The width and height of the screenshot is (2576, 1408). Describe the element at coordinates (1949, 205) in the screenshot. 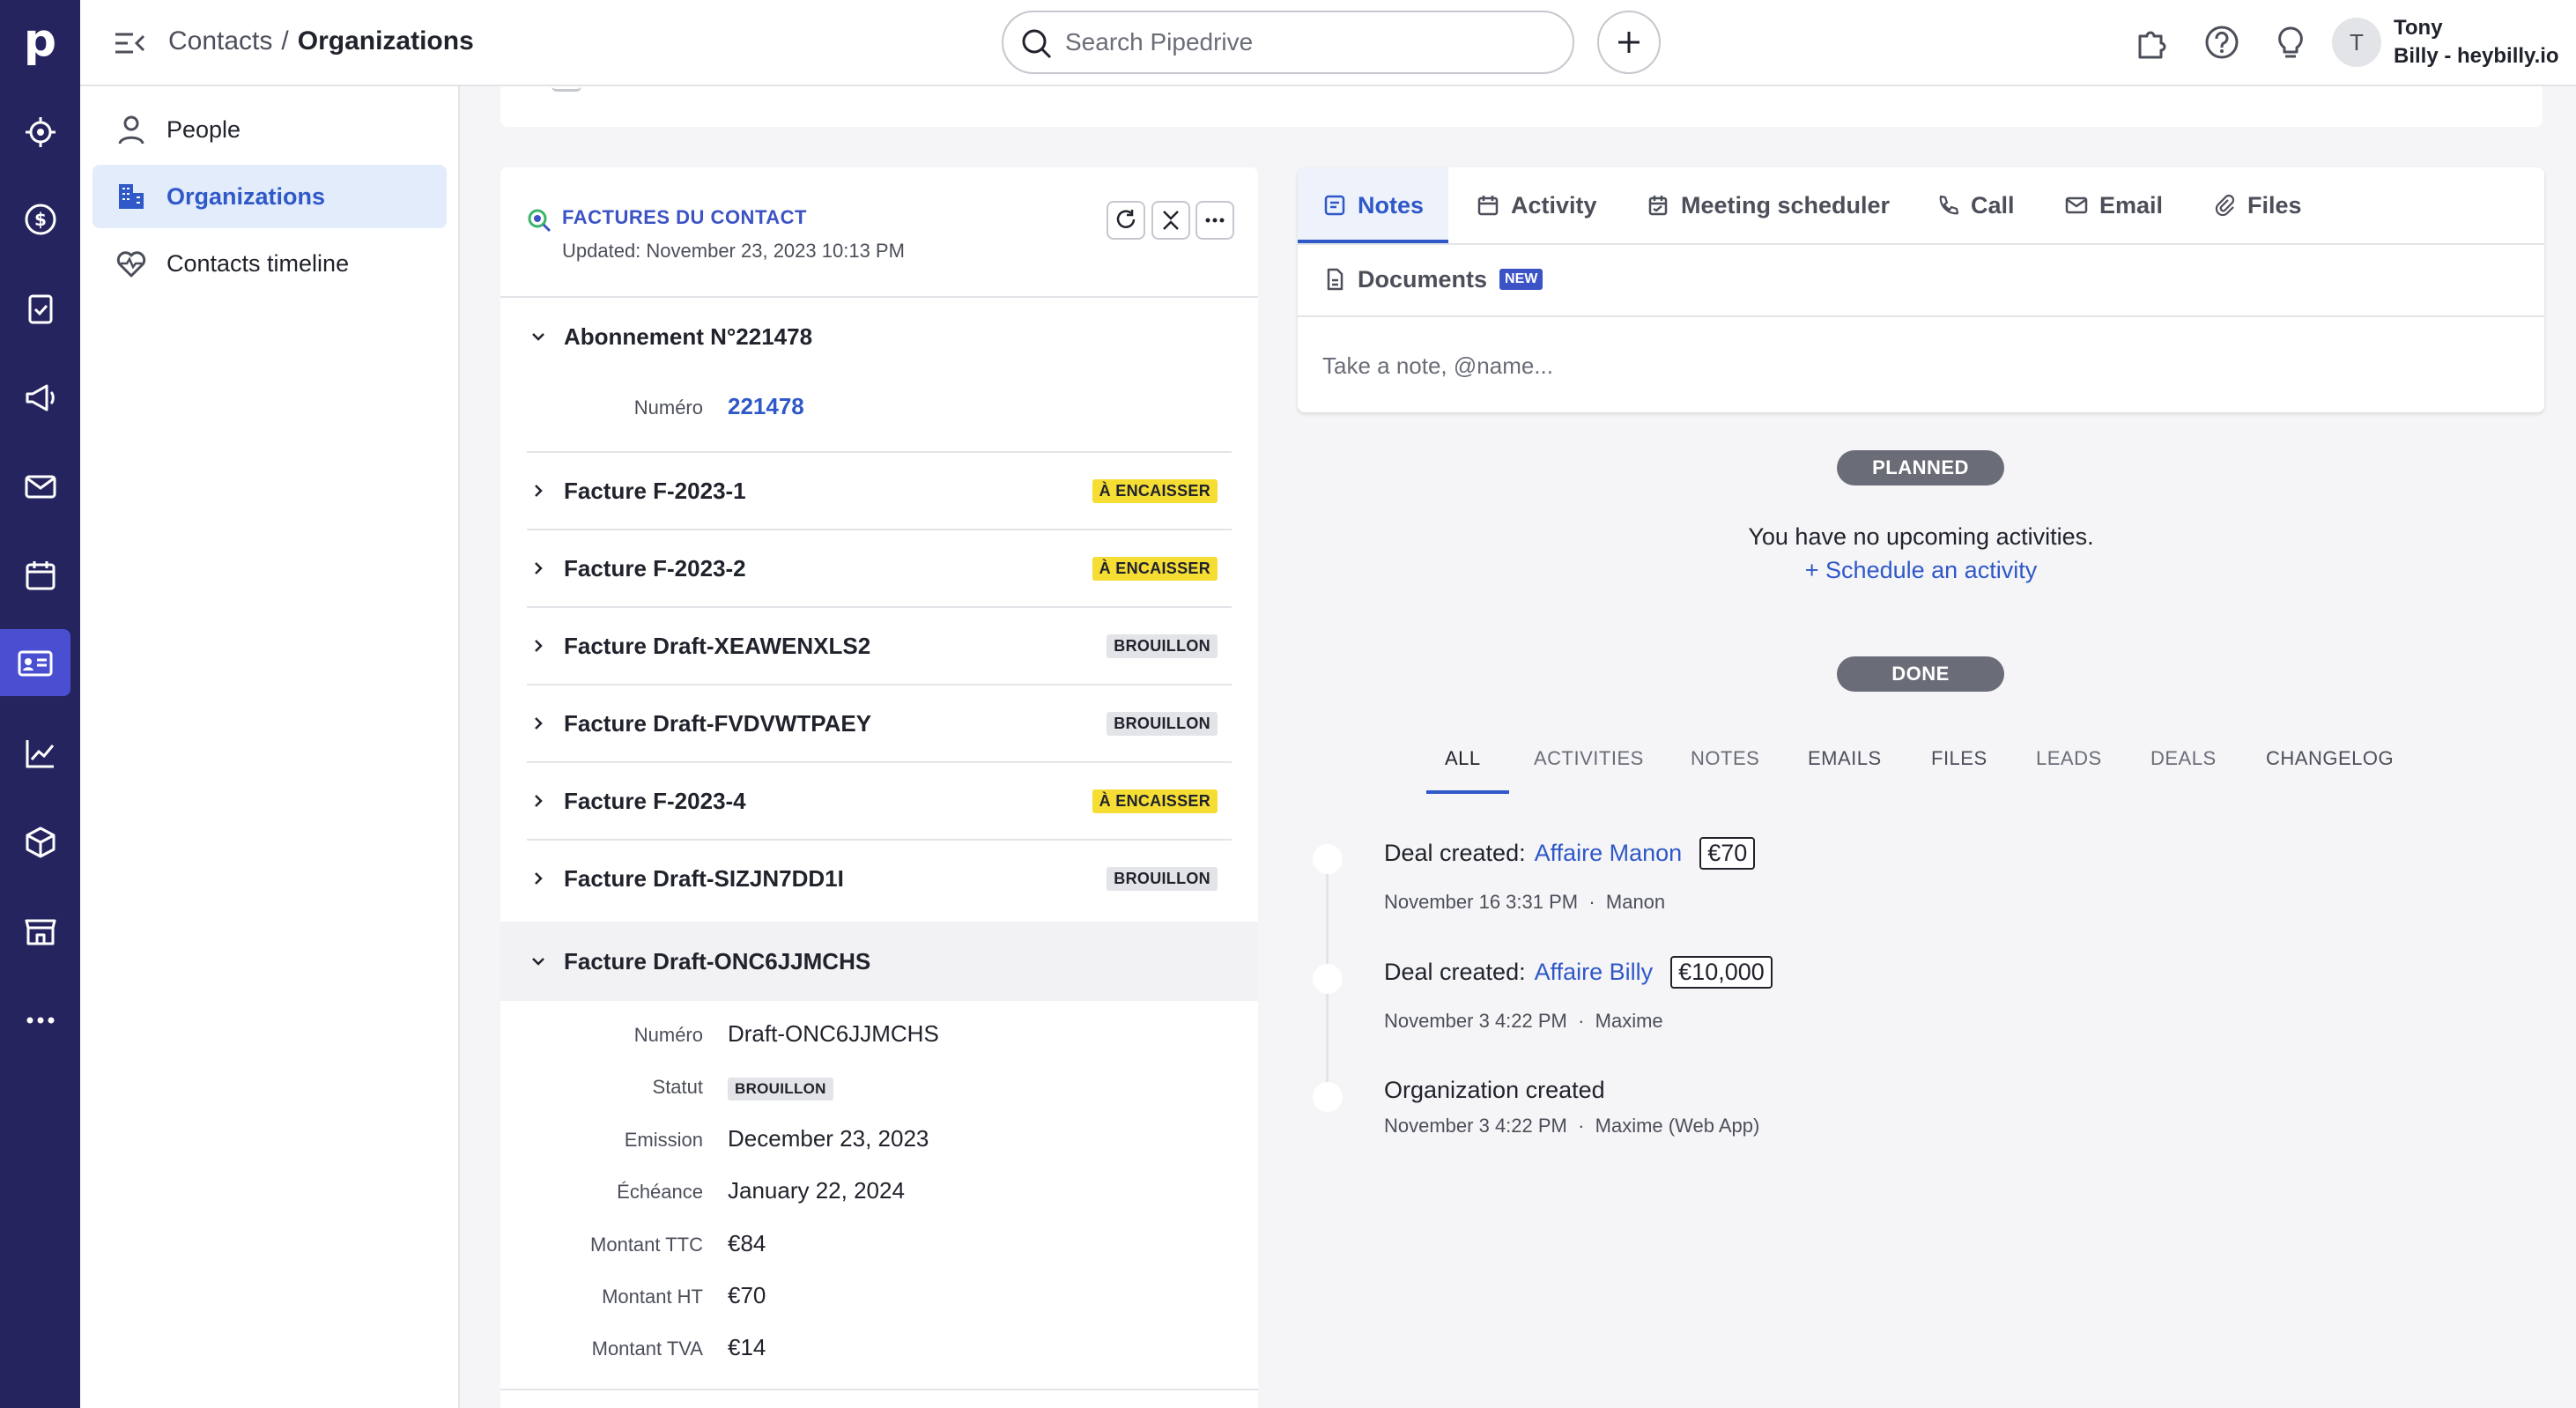

I see `phone-icon` at that location.